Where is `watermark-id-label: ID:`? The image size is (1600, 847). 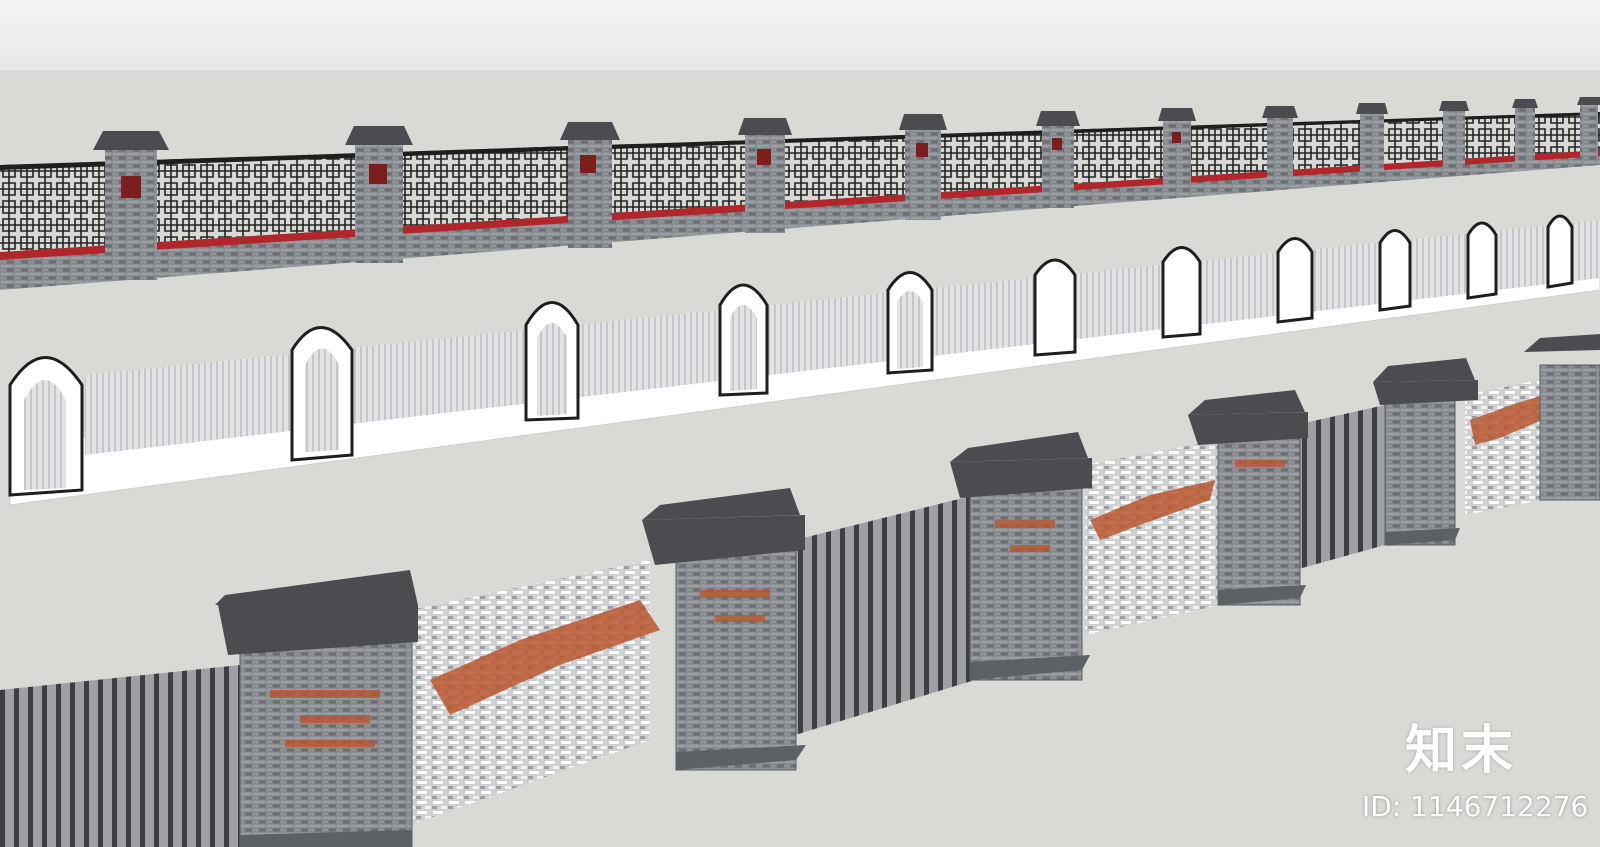
watermark-id-label: ID: is located at coordinates (1382, 806).